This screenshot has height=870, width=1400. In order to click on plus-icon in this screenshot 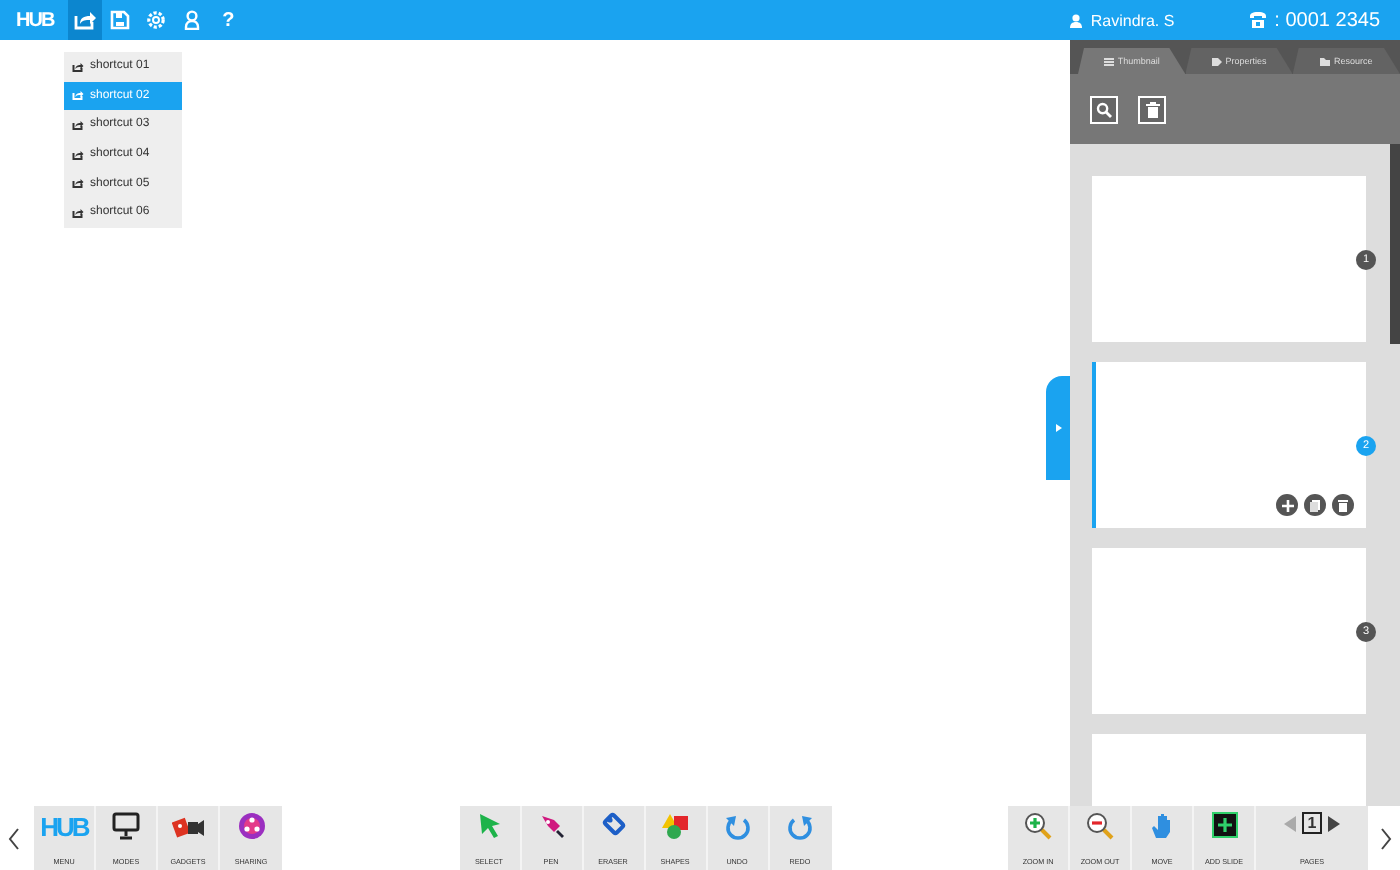, I will do `click(1287, 505)`.